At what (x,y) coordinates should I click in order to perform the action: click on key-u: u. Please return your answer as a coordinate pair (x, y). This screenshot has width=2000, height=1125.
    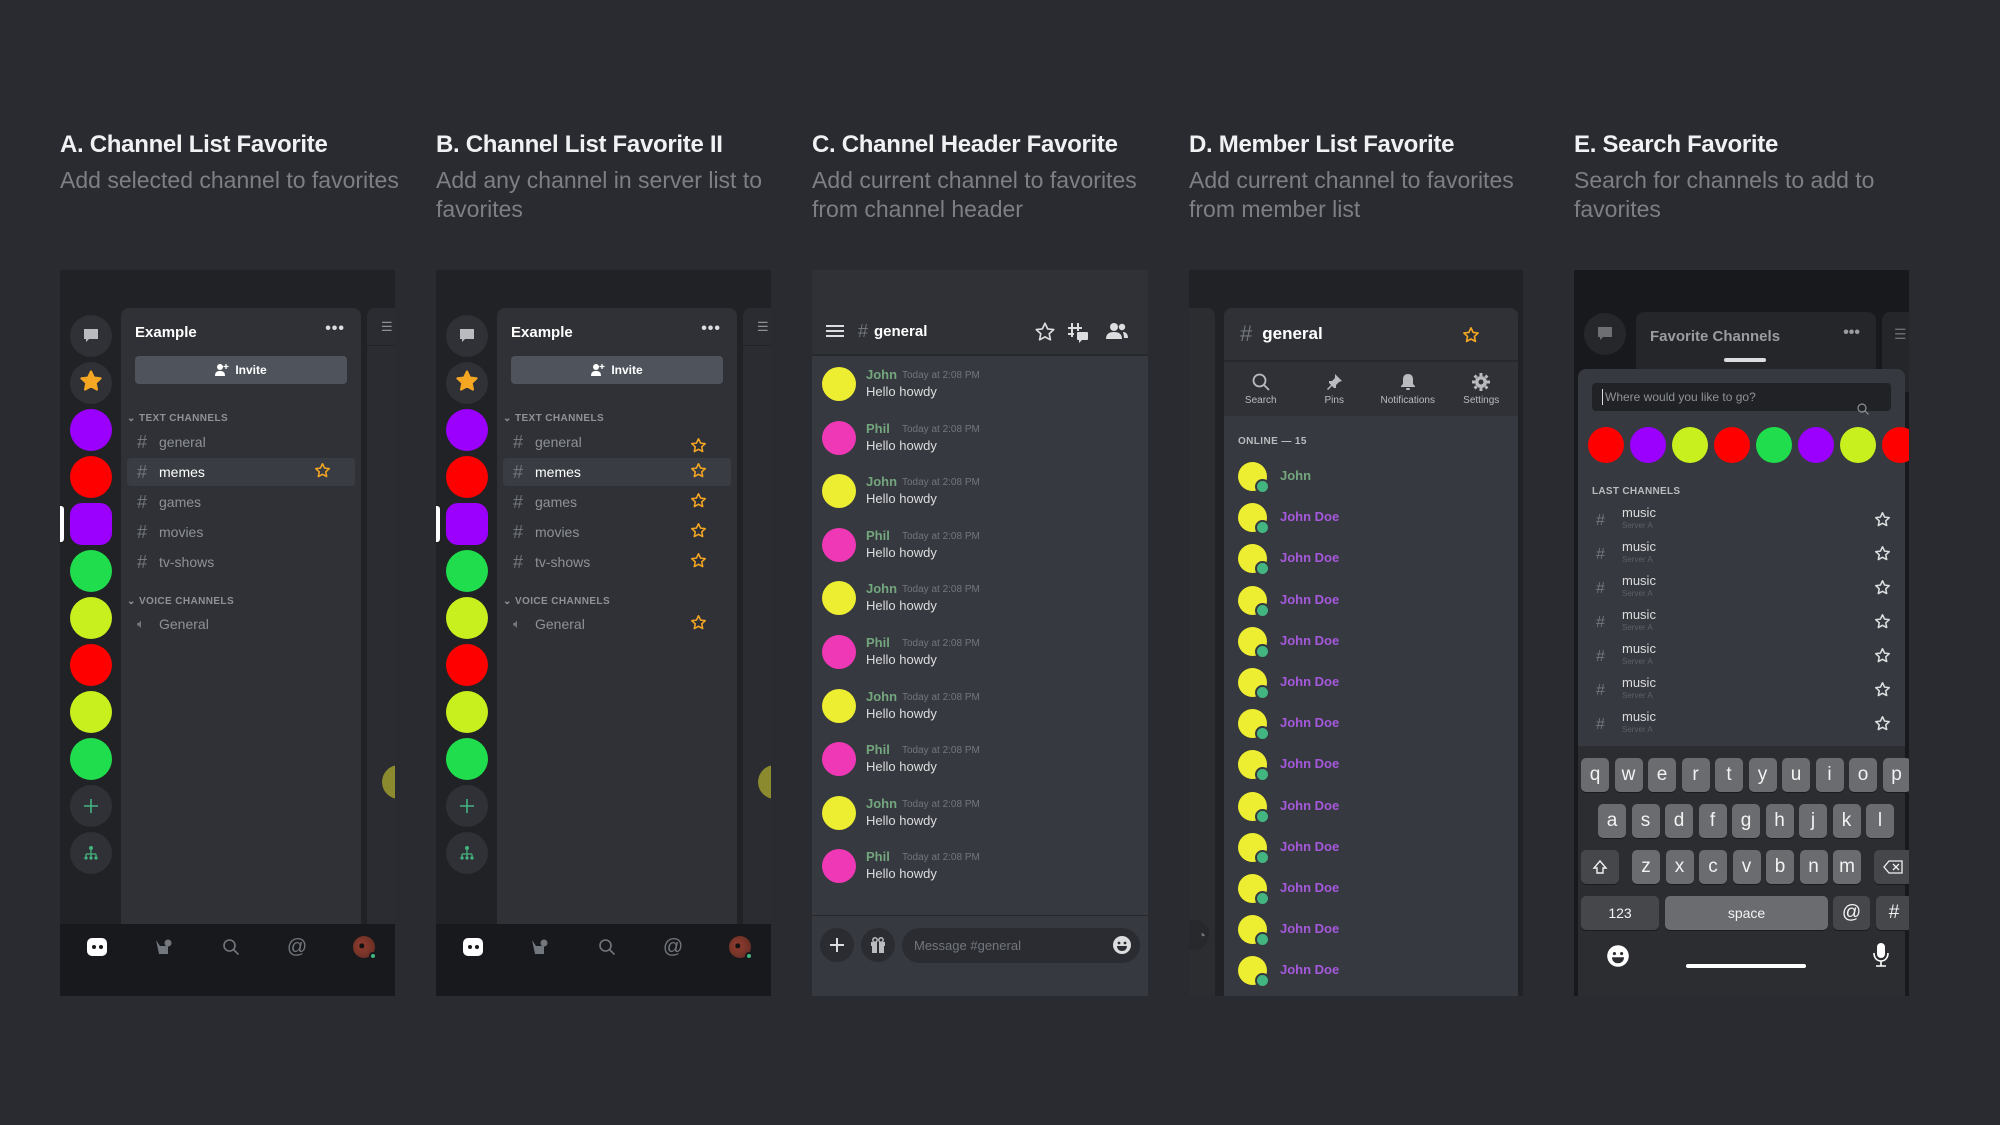
    Looking at the image, I should click on (1796, 775).